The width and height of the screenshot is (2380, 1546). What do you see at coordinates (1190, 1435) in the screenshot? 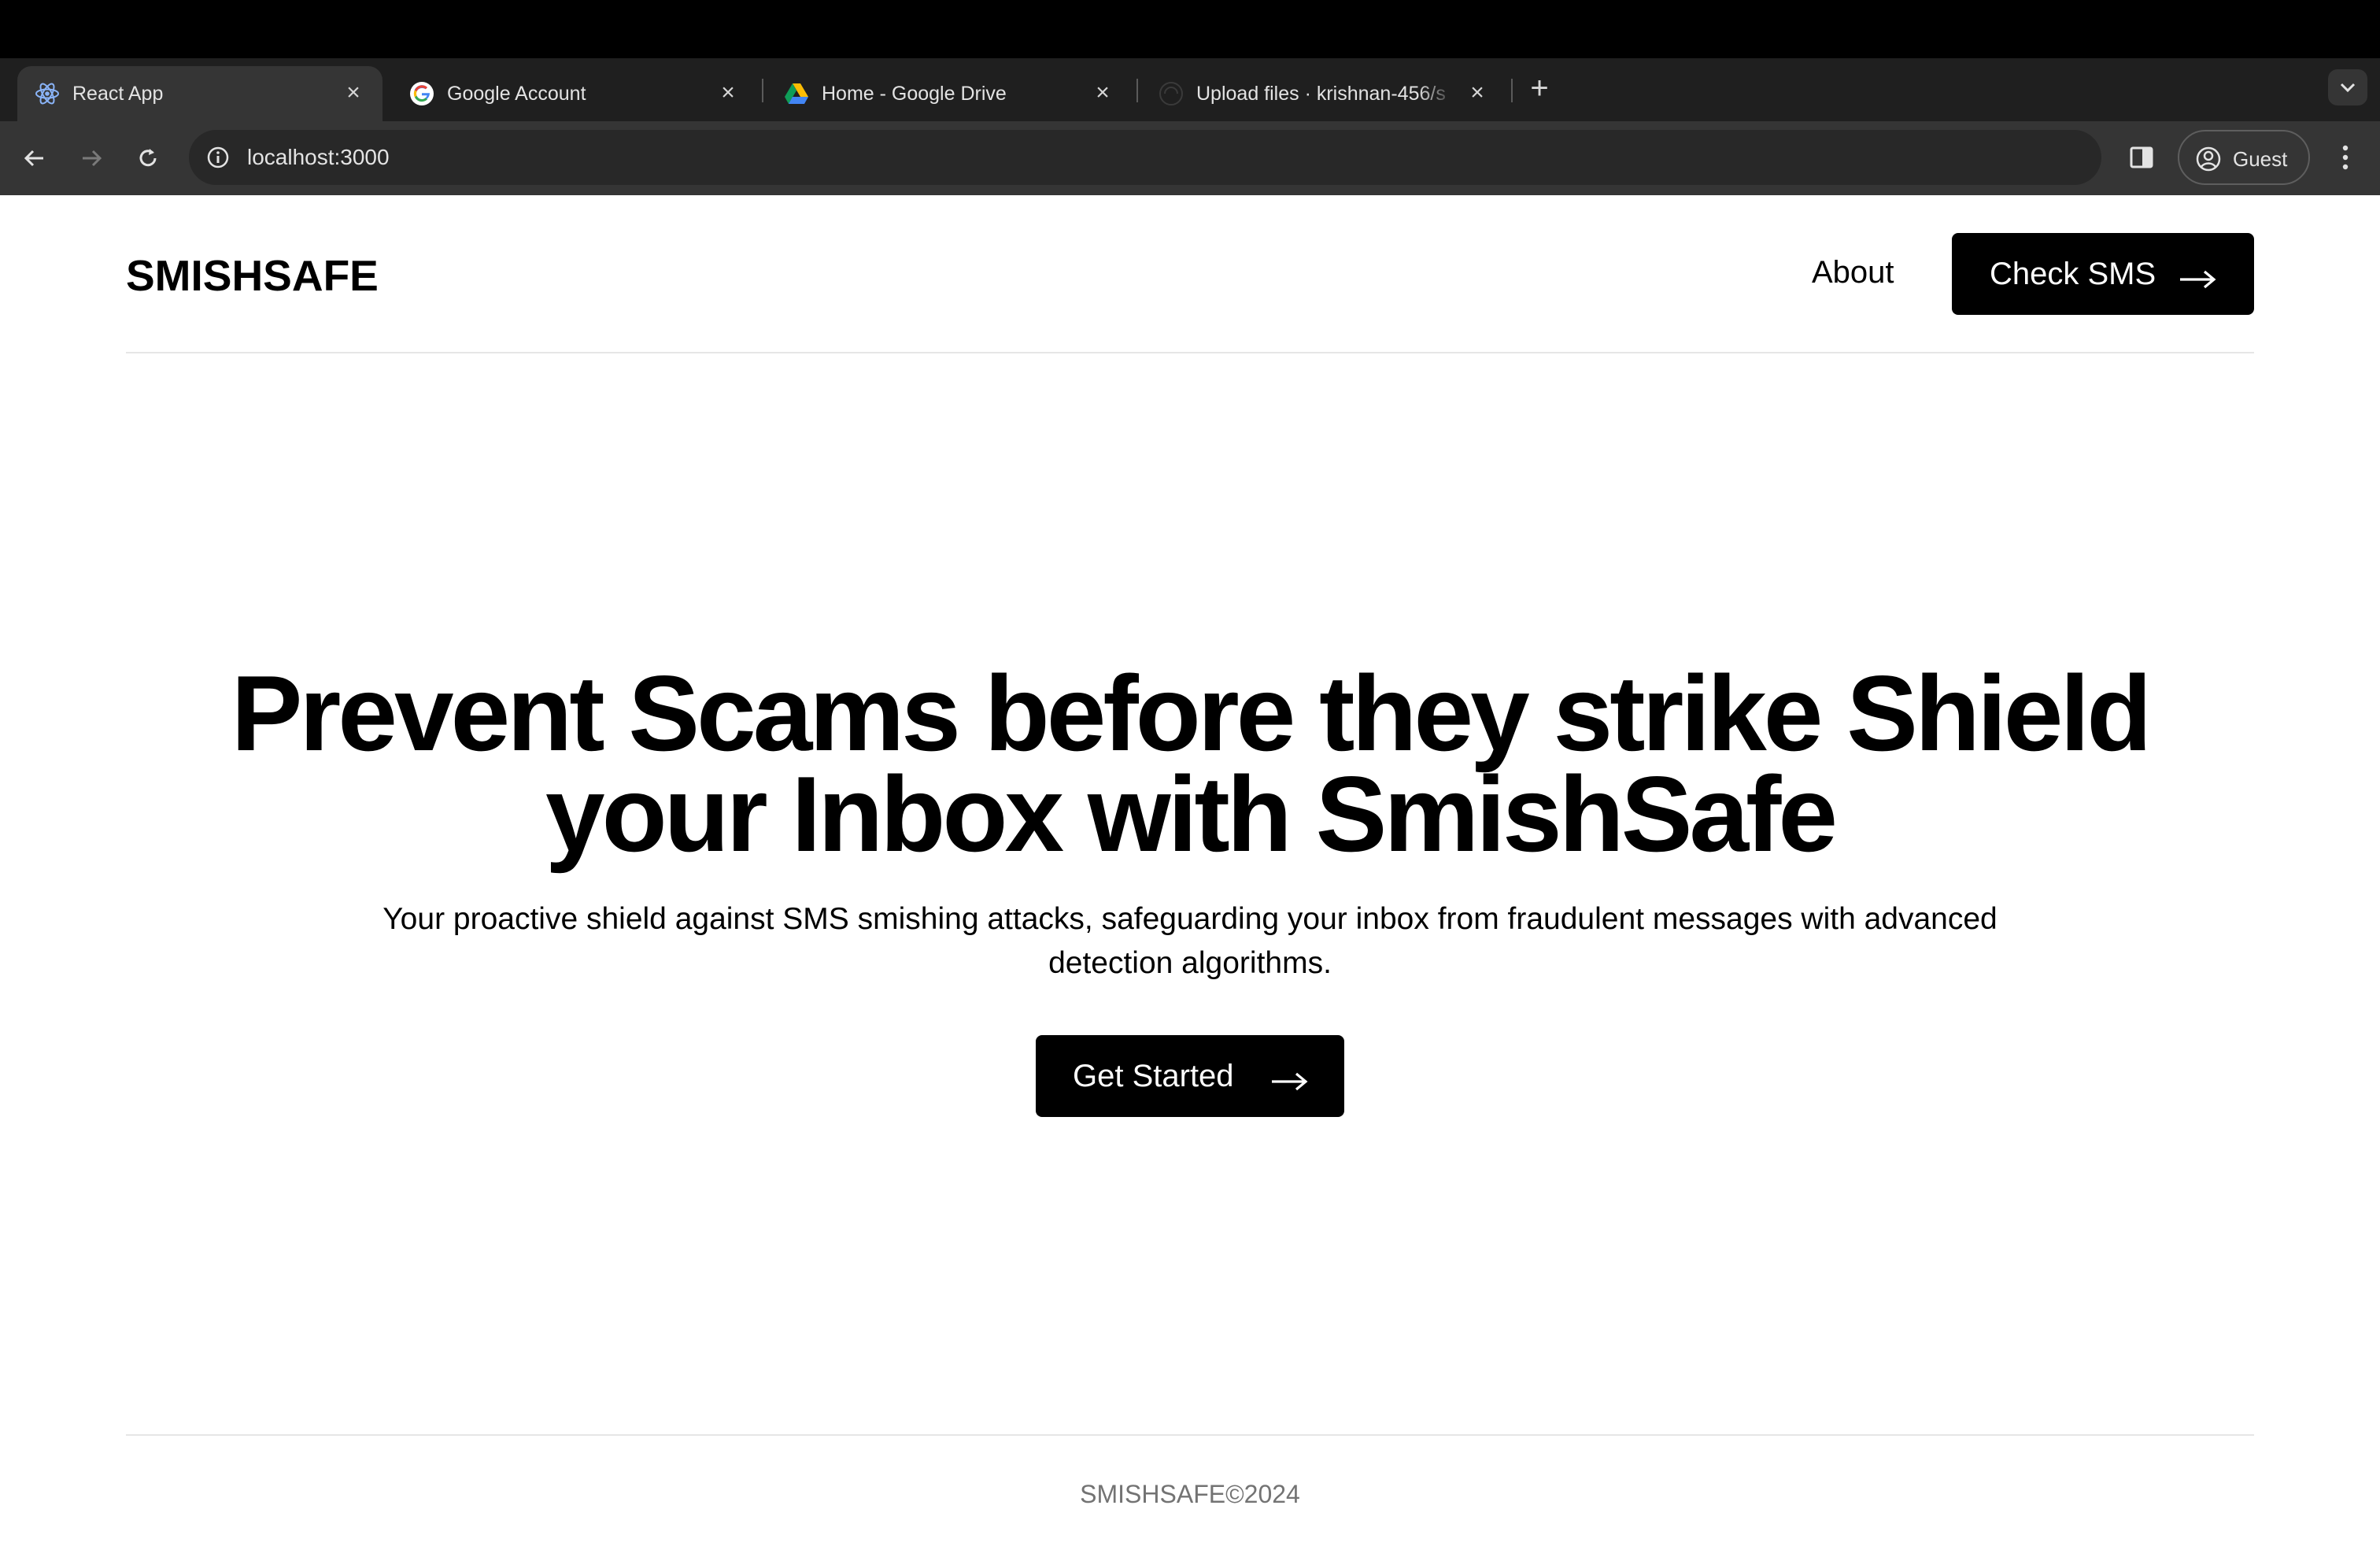
I see `footer-divider` at bounding box center [1190, 1435].